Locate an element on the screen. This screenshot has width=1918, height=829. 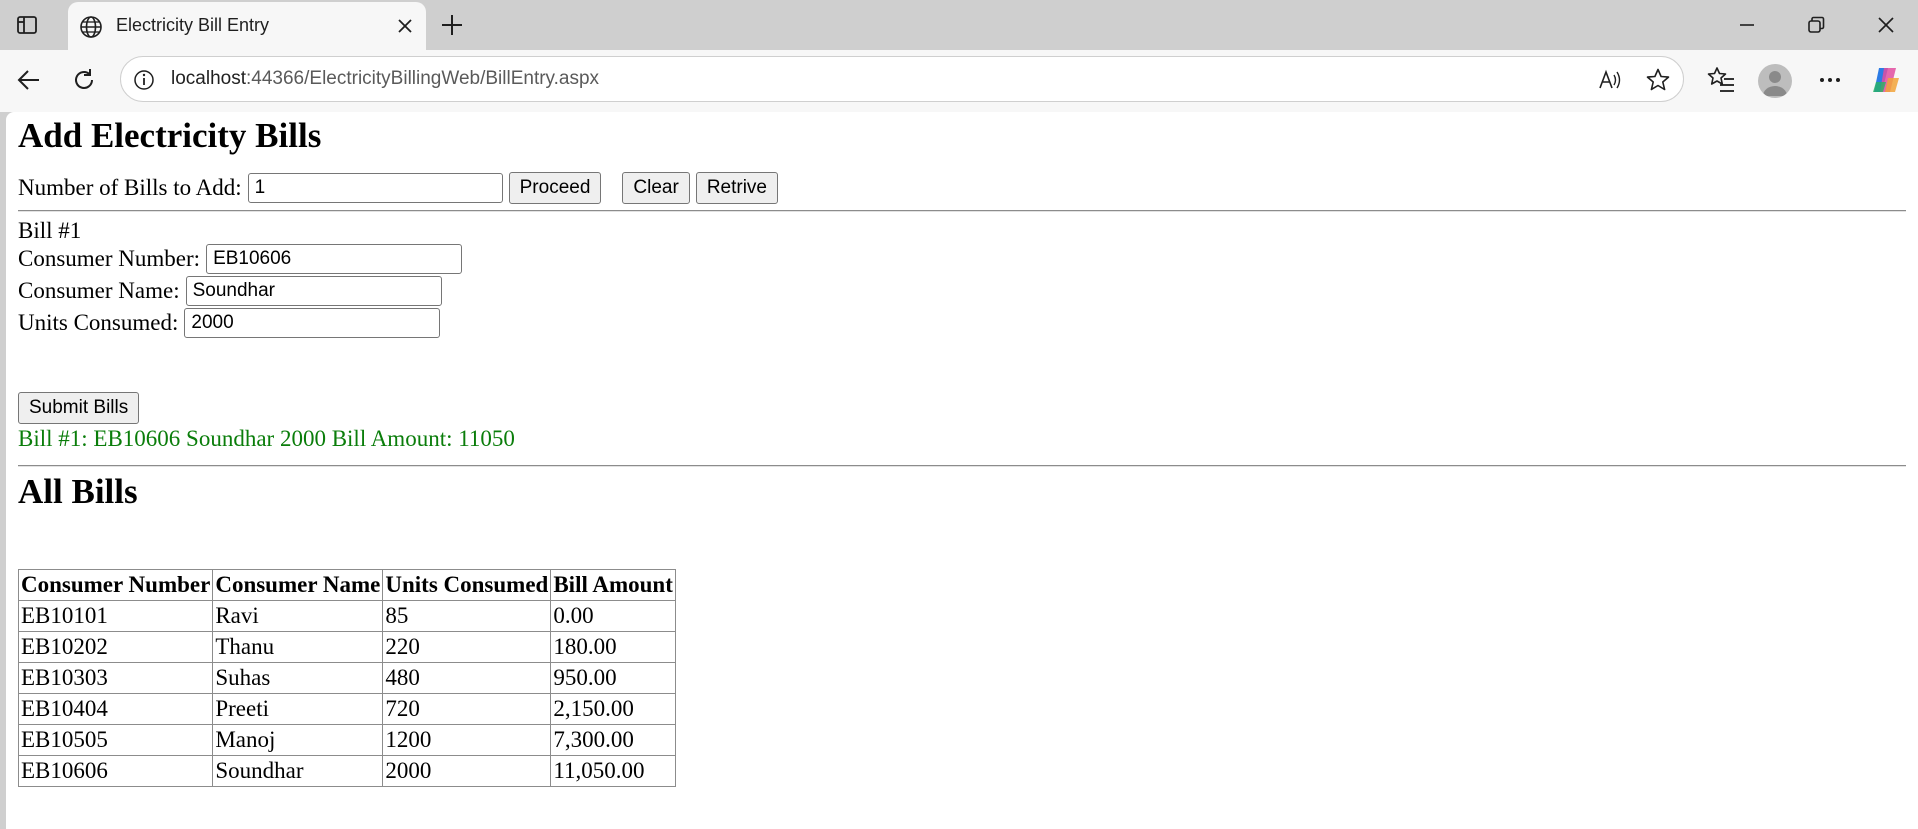
tab-actions-icon is located at coordinates (27, 25).